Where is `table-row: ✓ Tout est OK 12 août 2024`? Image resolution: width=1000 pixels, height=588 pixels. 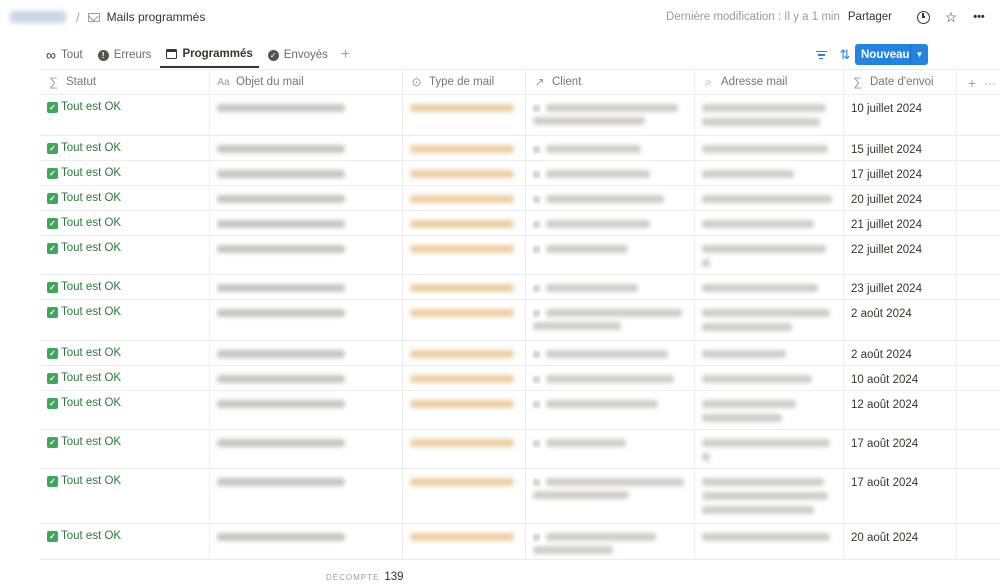
table-row: ✓ Tout est OK 12 août 2024 is located at coordinates (520, 410).